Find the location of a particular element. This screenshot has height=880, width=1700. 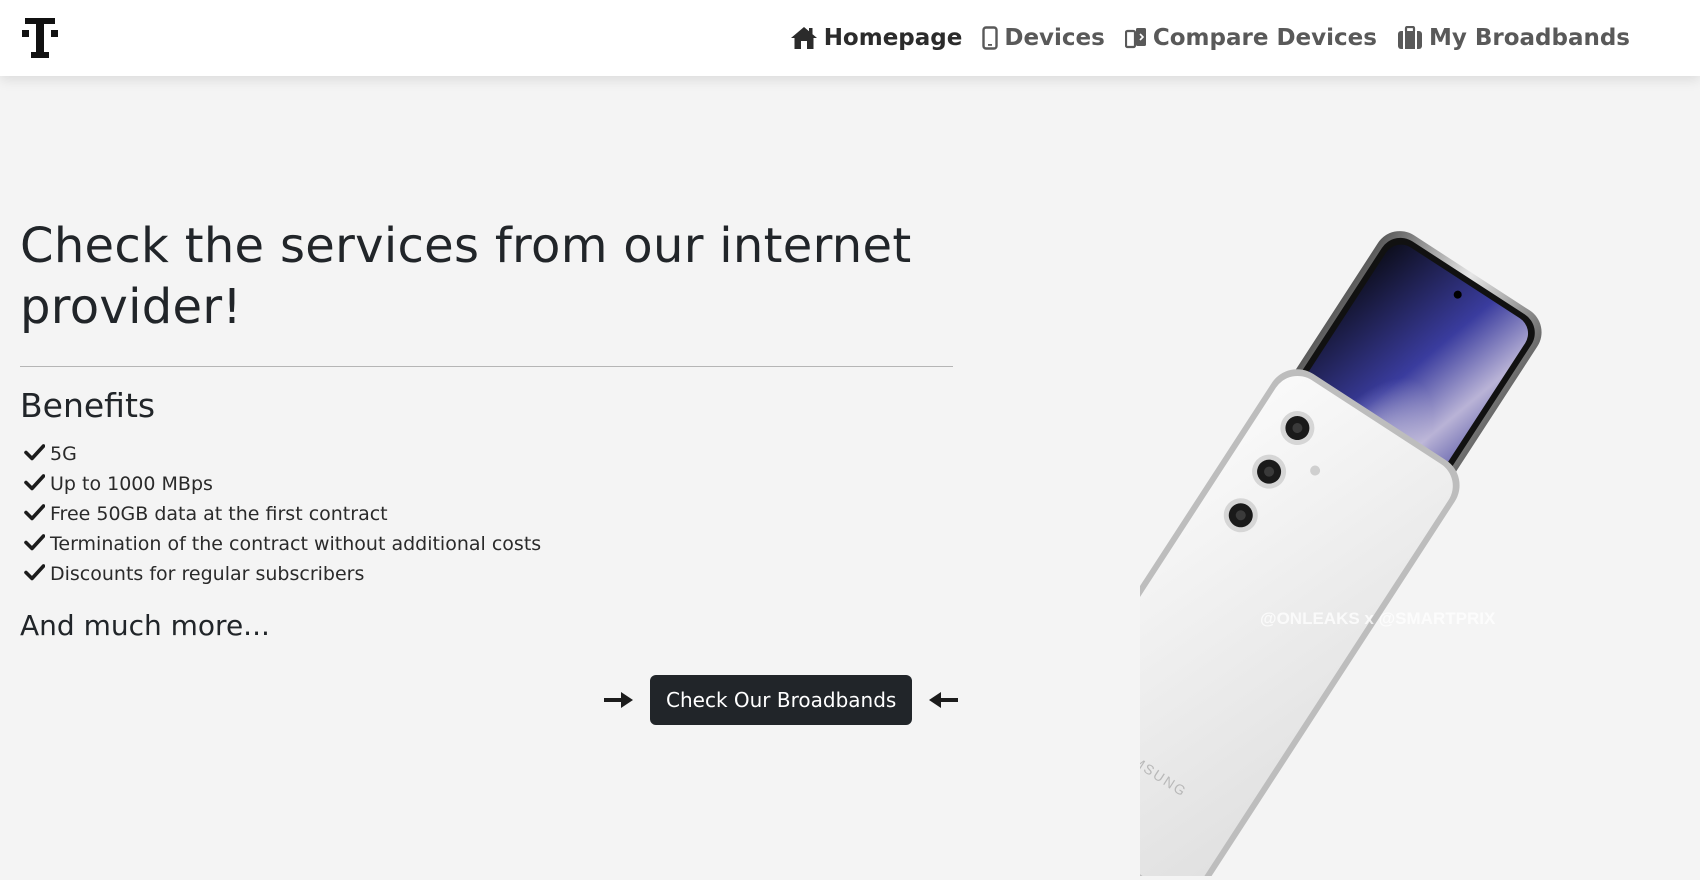

smartphone-icon is located at coordinates (990, 38).